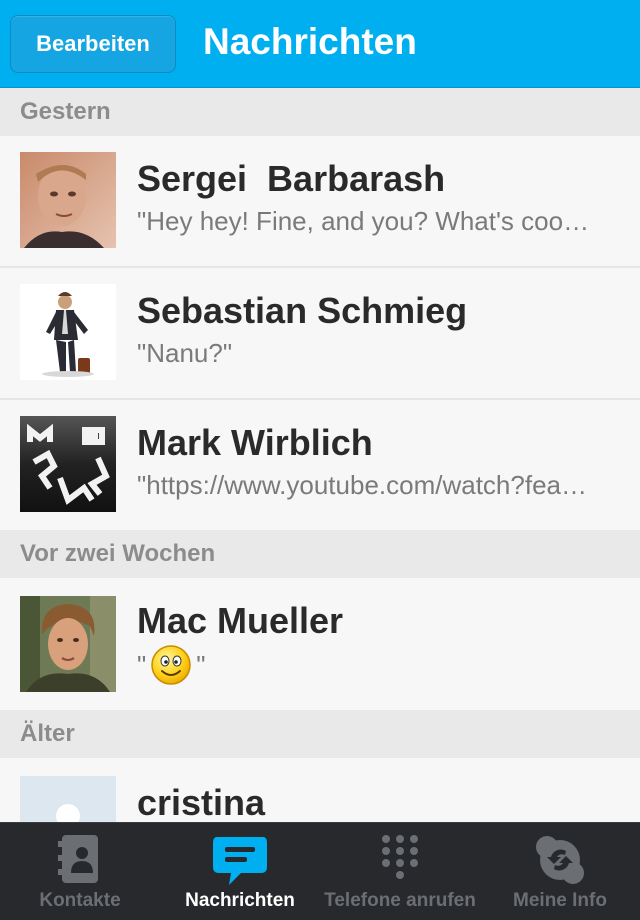 This screenshot has height=920, width=640. I want to click on default-avatar-icon, so click(68, 799).